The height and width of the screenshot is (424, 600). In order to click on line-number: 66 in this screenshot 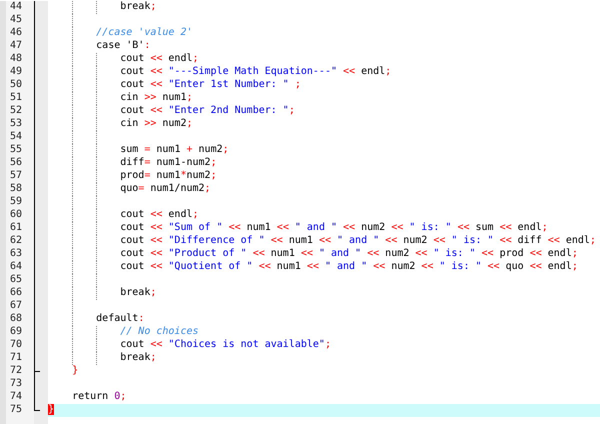, I will do `click(17, 293)`.